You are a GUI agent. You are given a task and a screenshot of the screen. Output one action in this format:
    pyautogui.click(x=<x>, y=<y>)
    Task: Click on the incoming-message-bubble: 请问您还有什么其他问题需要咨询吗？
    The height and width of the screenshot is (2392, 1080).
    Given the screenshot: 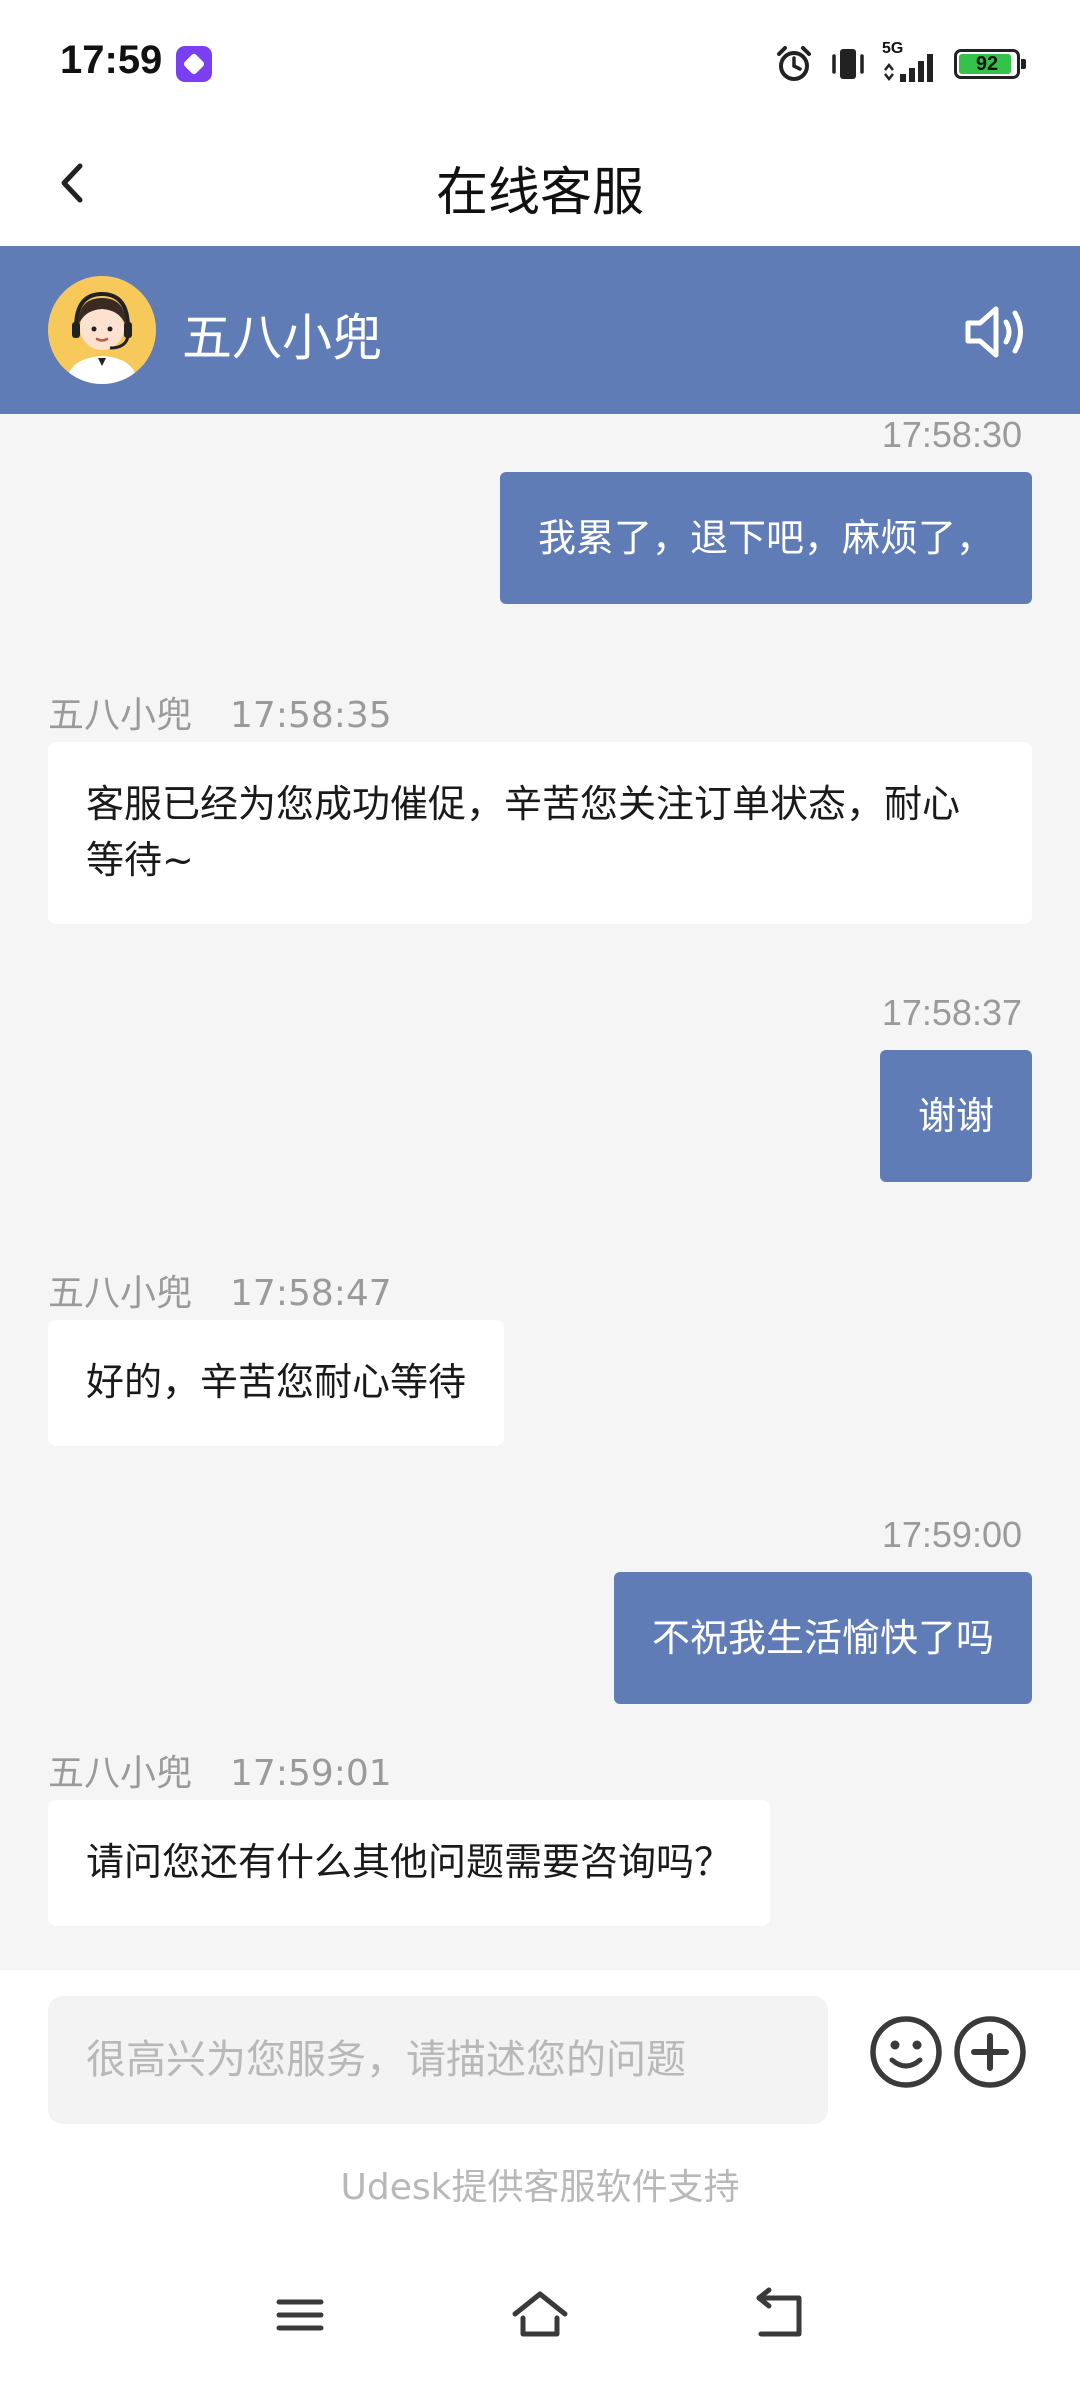 What is the action you would take?
    pyautogui.click(x=409, y=1863)
    